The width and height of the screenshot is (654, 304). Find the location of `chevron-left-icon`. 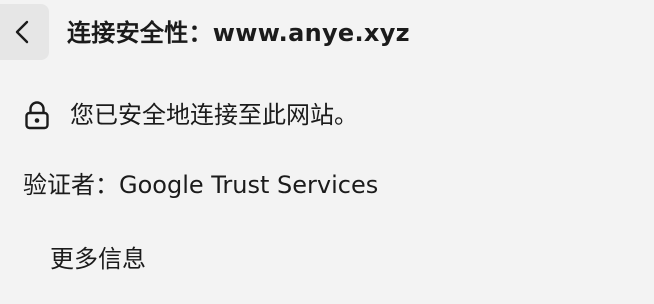

chevron-left-icon is located at coordinates (22, 32).